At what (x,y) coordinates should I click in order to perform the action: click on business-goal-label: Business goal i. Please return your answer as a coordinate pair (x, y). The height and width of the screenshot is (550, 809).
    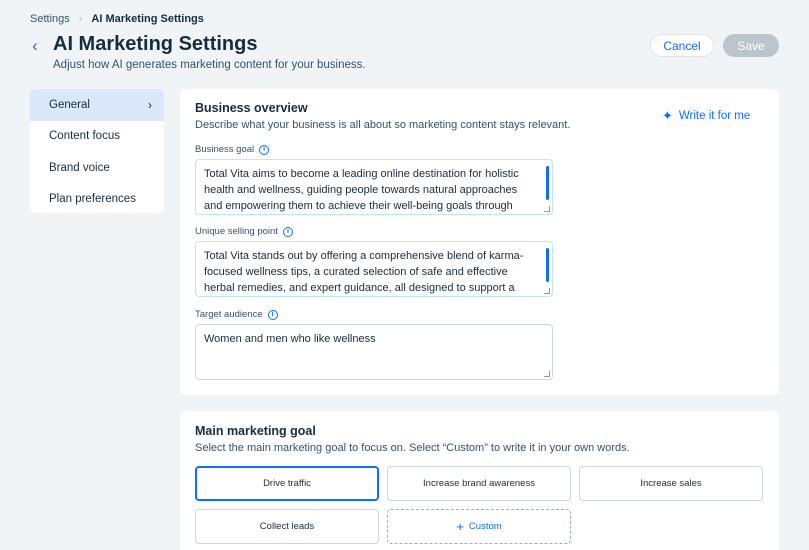
    Looking at the image, I should click on (232, 149).